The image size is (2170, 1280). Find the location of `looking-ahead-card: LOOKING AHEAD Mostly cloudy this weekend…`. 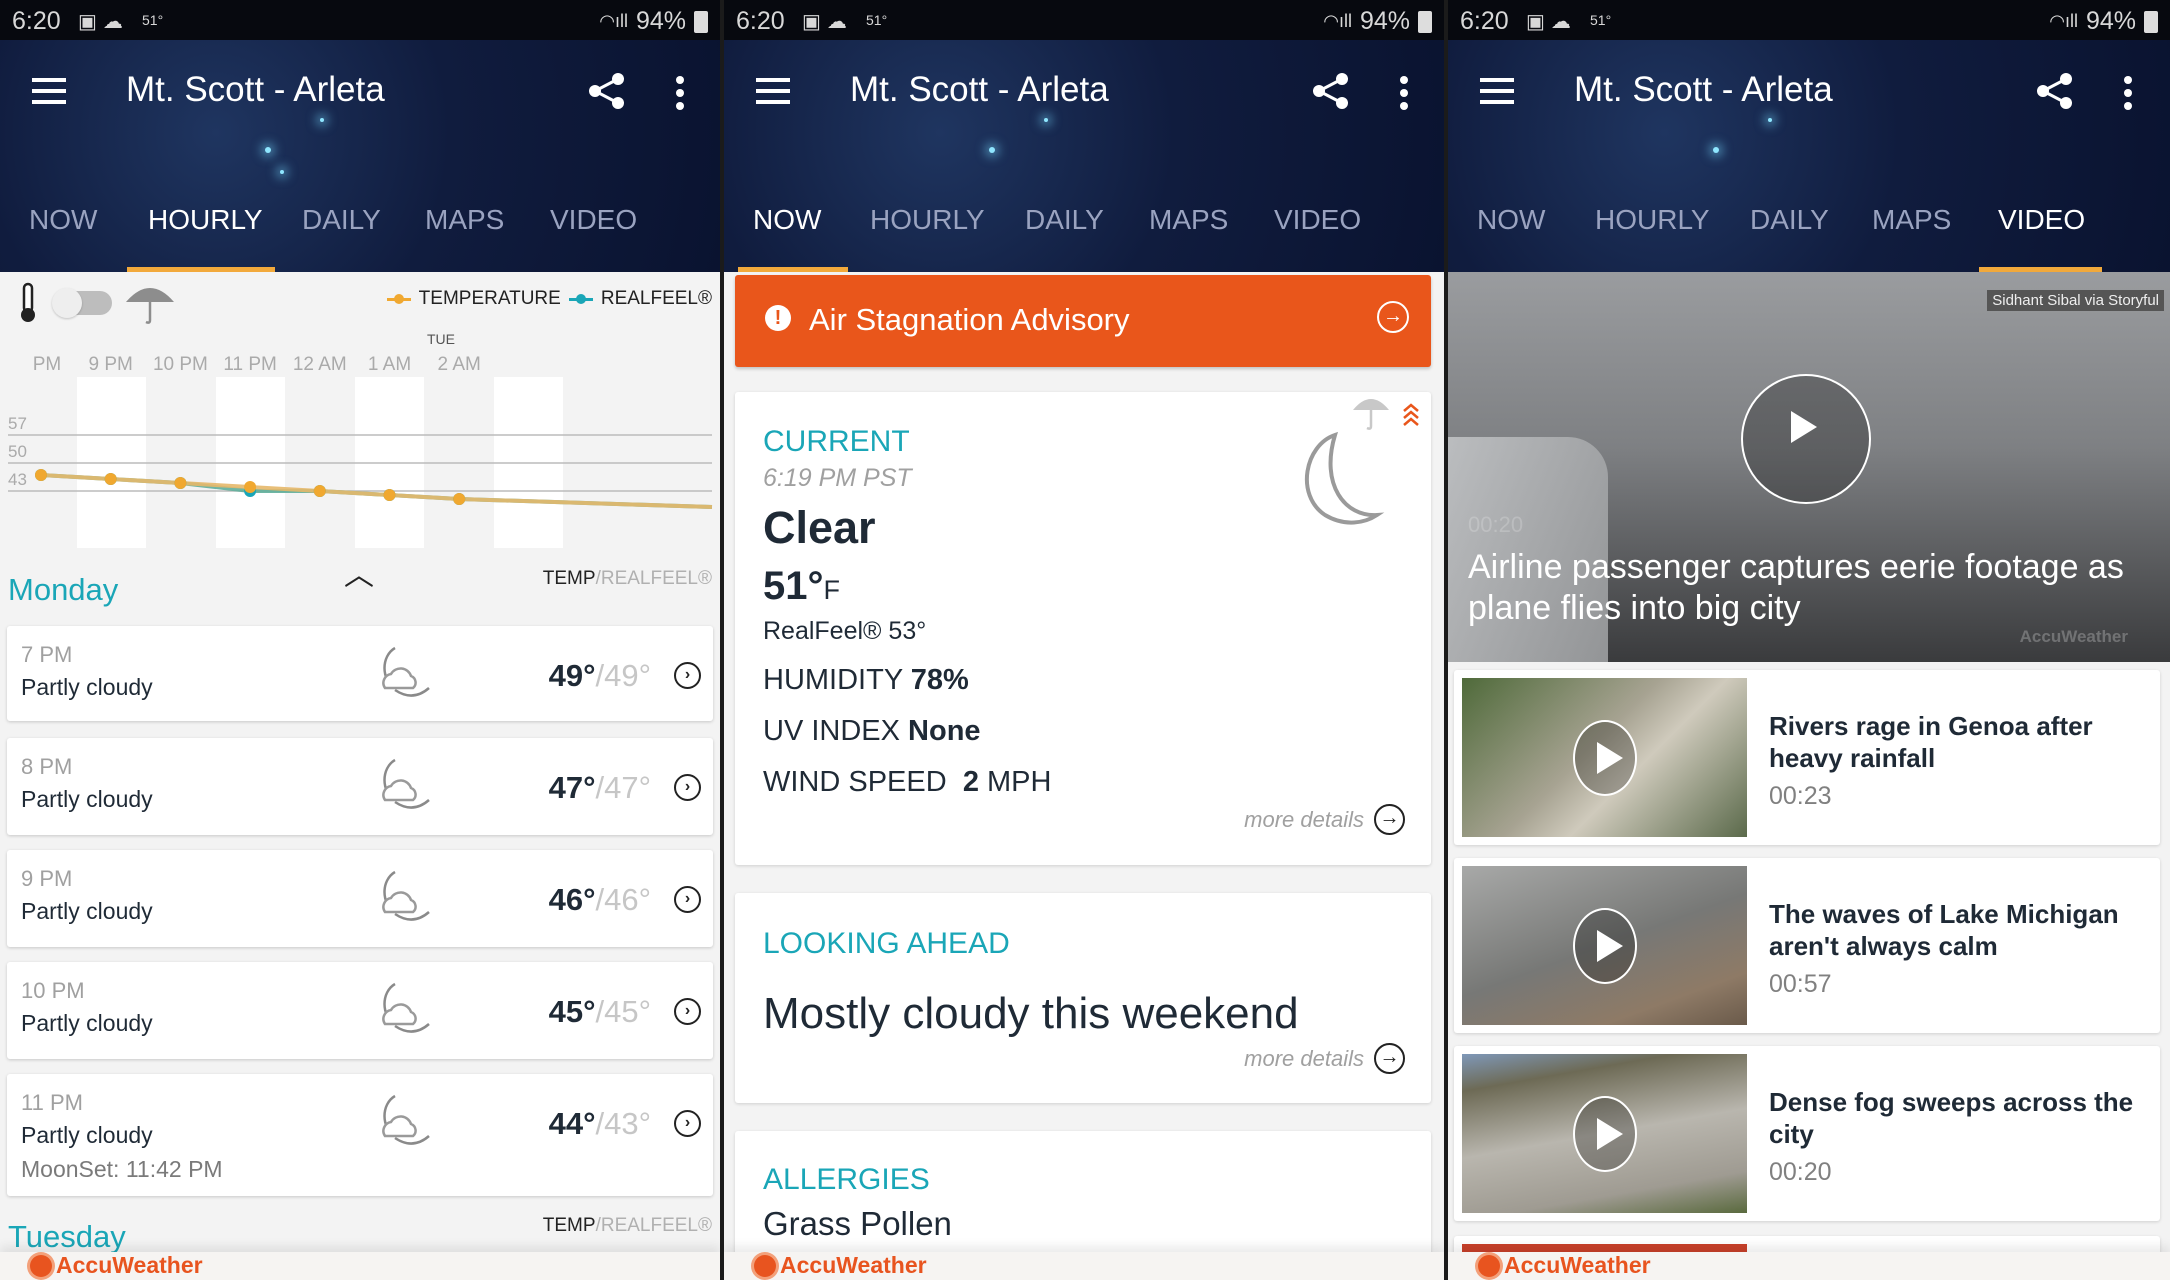

looking-ahead-card: LOOKING AHEAD Mostly cloudy this weekend… is located at coordinates (1083, 998).